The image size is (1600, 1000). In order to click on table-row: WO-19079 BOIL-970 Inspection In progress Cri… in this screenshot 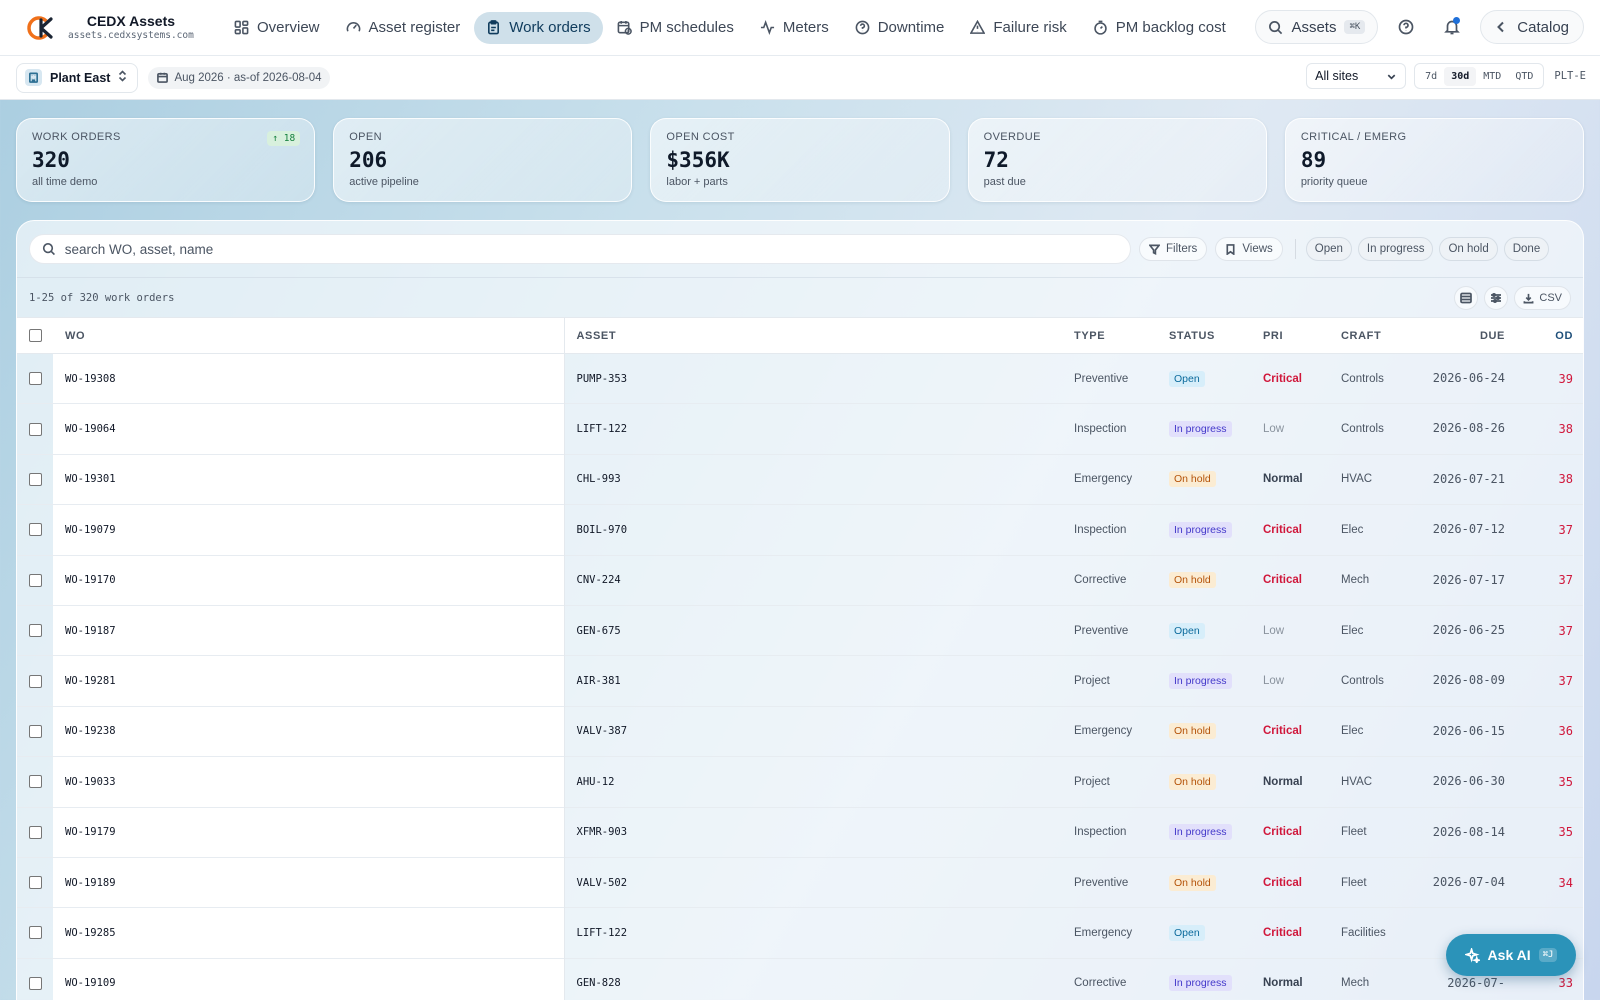, I will do `click(800, 530)`.